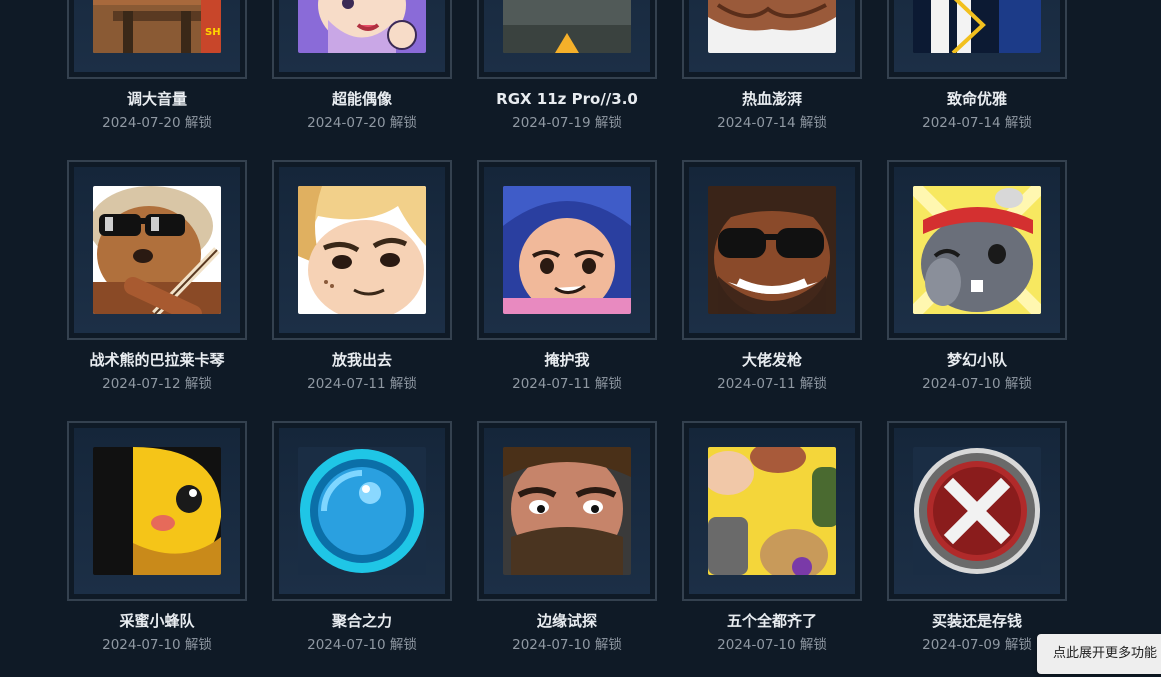 The width and height of the screenshot is (1161, 677). I want to click on expand-more-features-tooltip: 点此展开更多功能, so click(1099, 654).